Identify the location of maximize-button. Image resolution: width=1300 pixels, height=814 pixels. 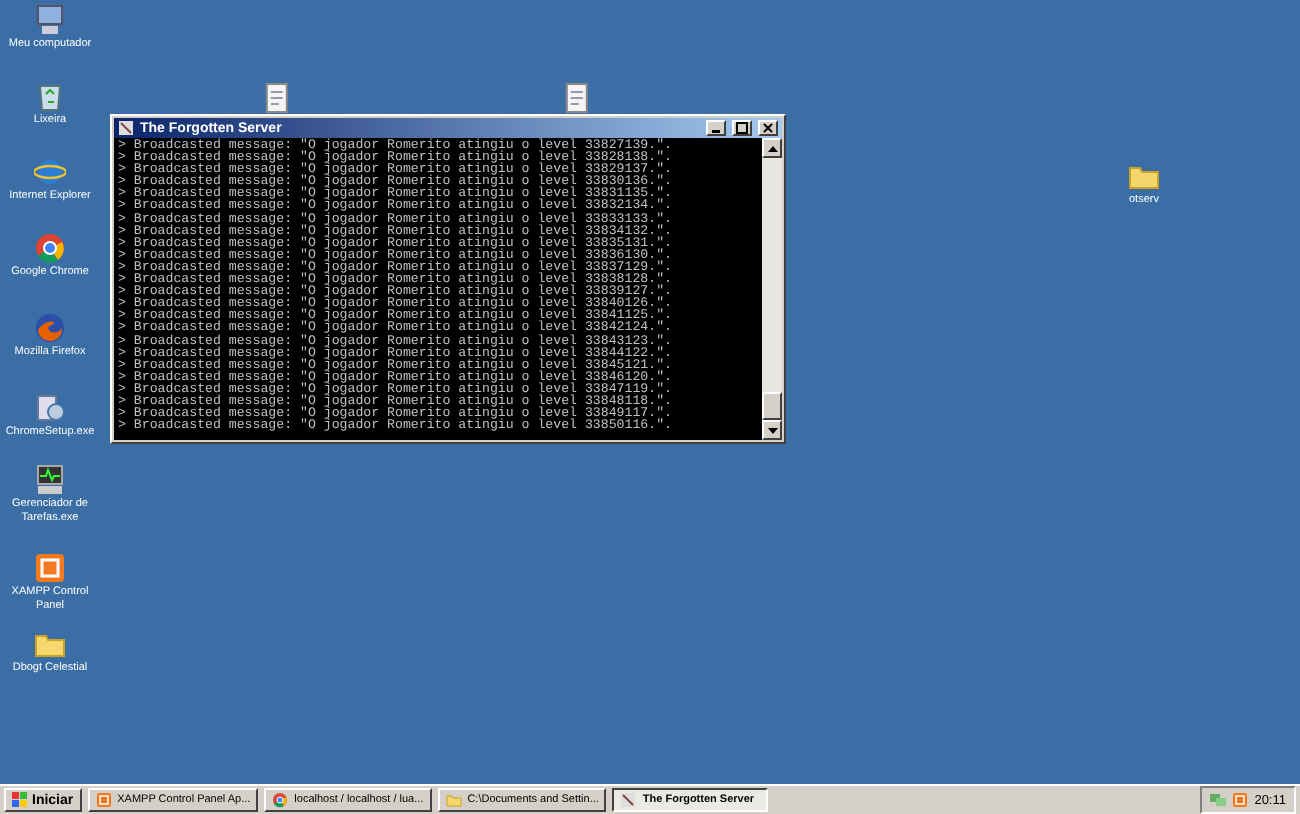
(742, 128).